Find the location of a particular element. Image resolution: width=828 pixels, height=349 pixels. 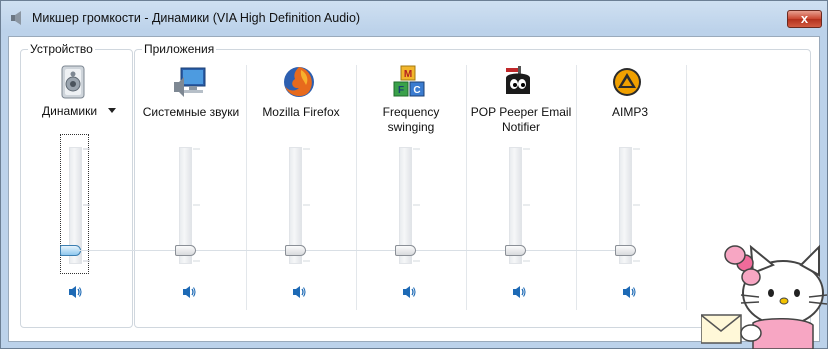

pop-peeper-volume-slider-thumb is located at coordinates (515, 250).